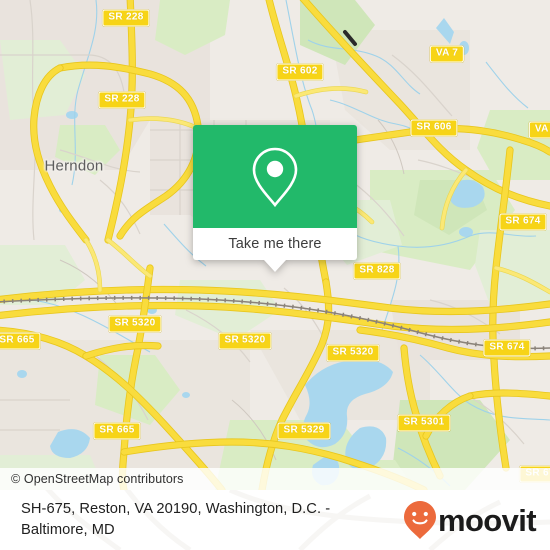 The height and width of the screenshot is (550, 550). I want to click on take-me-there-button: Take me there, so click(275, 244).